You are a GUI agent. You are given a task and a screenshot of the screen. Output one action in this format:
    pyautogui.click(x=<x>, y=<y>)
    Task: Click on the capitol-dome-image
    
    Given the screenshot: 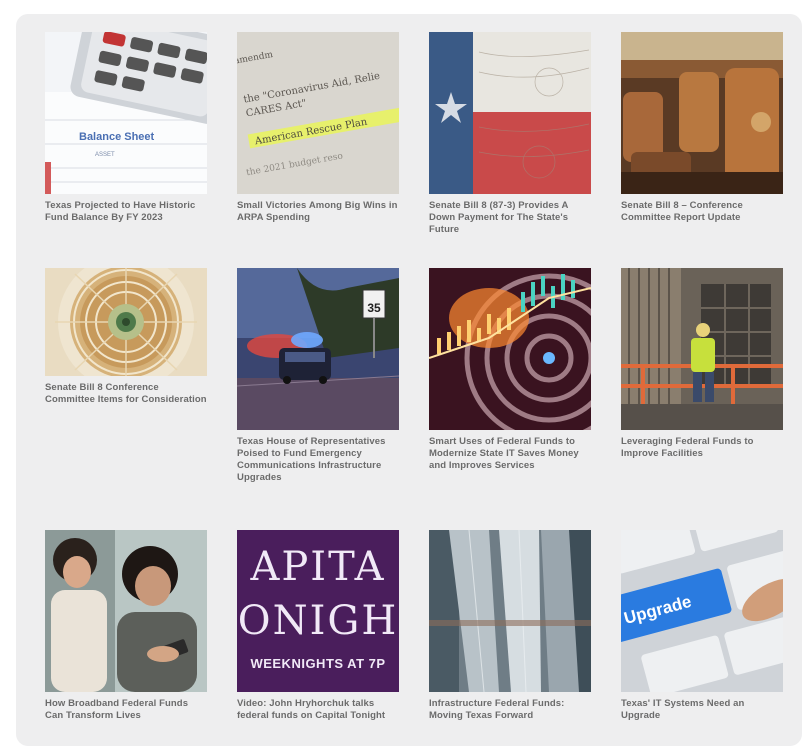 What is the action you would take?
    pyautogui.click(x=126, y=322)
    